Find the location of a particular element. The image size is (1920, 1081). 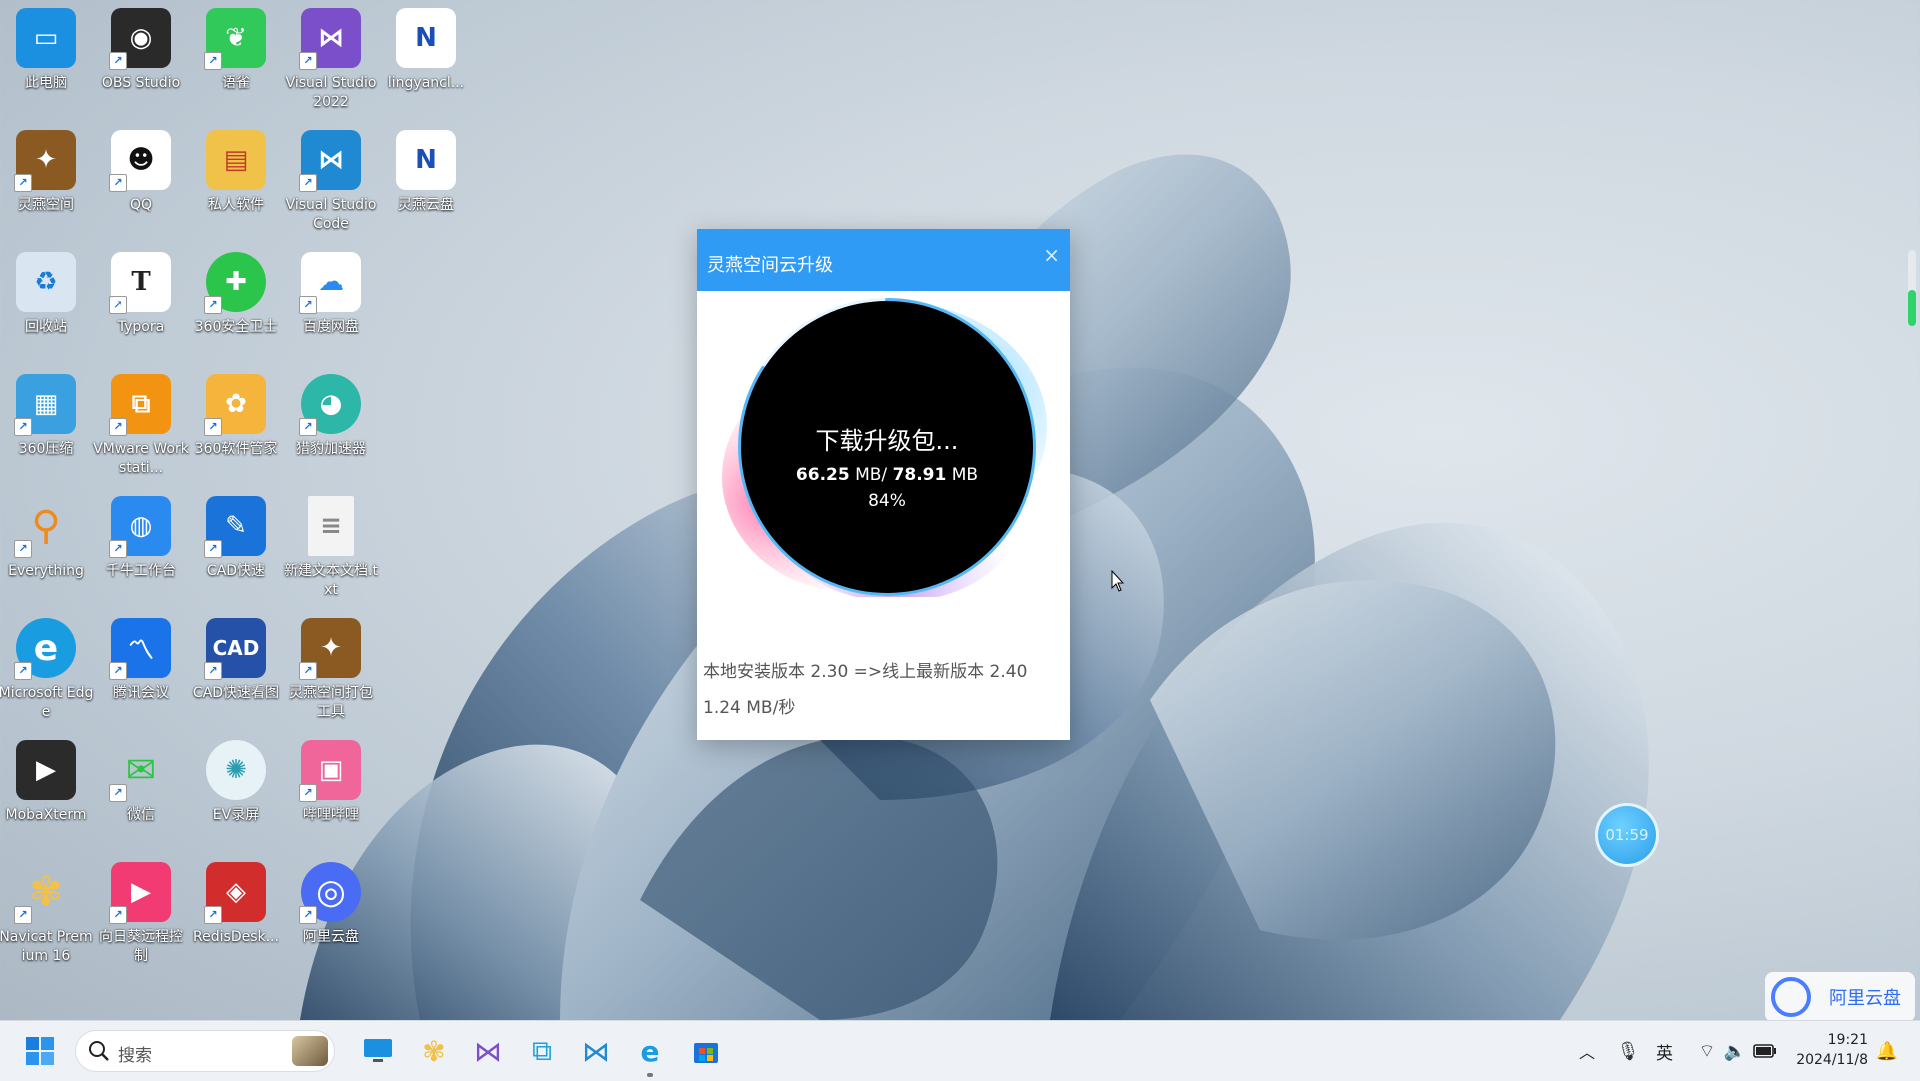

download-progress-ring: 下载升级包... 66.25 MB/ 78.91 MB 84% is located at coordinates (887, 449).